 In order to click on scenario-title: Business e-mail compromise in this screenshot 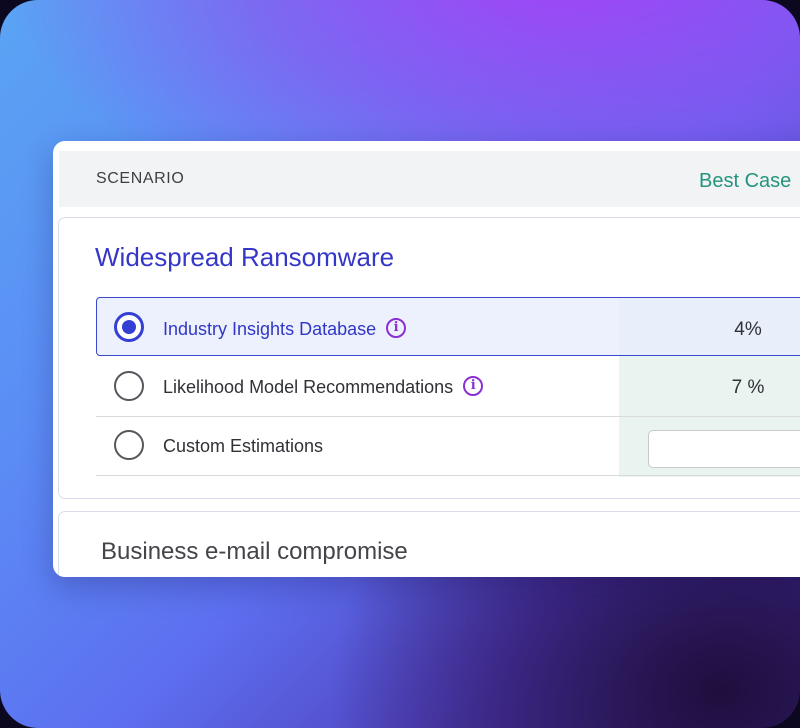, I will do `click(254, 551)`.